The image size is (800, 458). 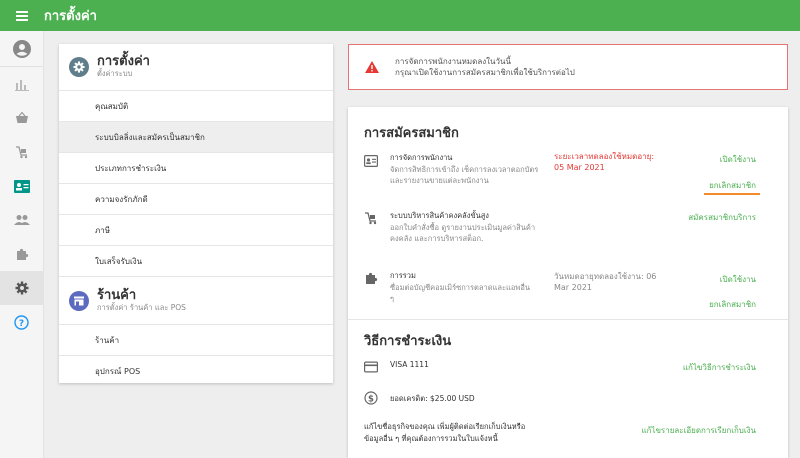 What do you see at coordinates (579, 167) in the screenshot?
I see `trial-expiry-date: 05 Mar 2021` at bounding box center [579, 167].